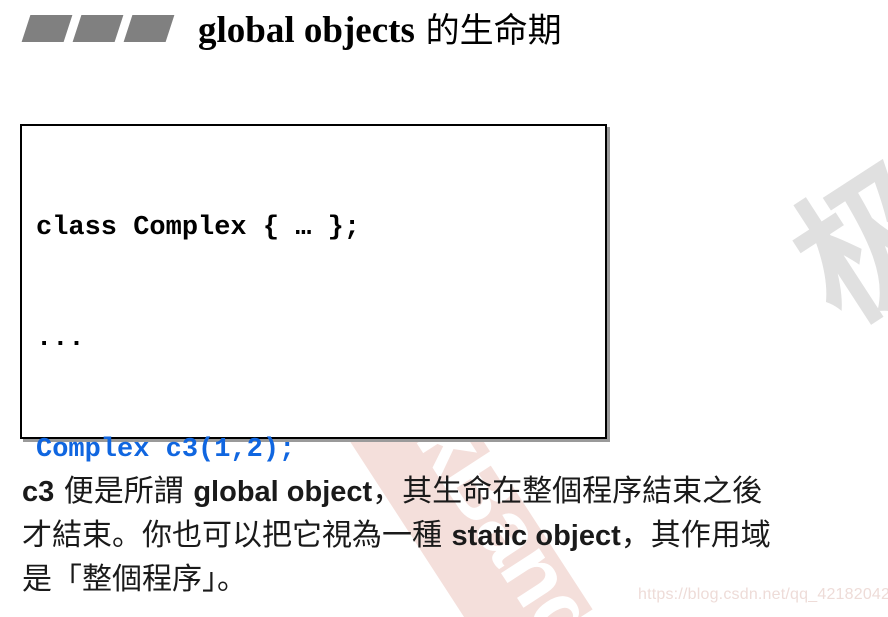 Image resolution: width=888 pixels, height=617 pixels. What do you see at coordinates (488, 31) in the screenshot?
I see `page-title-cjk: 的生命期` at bounding box center [488, 31].